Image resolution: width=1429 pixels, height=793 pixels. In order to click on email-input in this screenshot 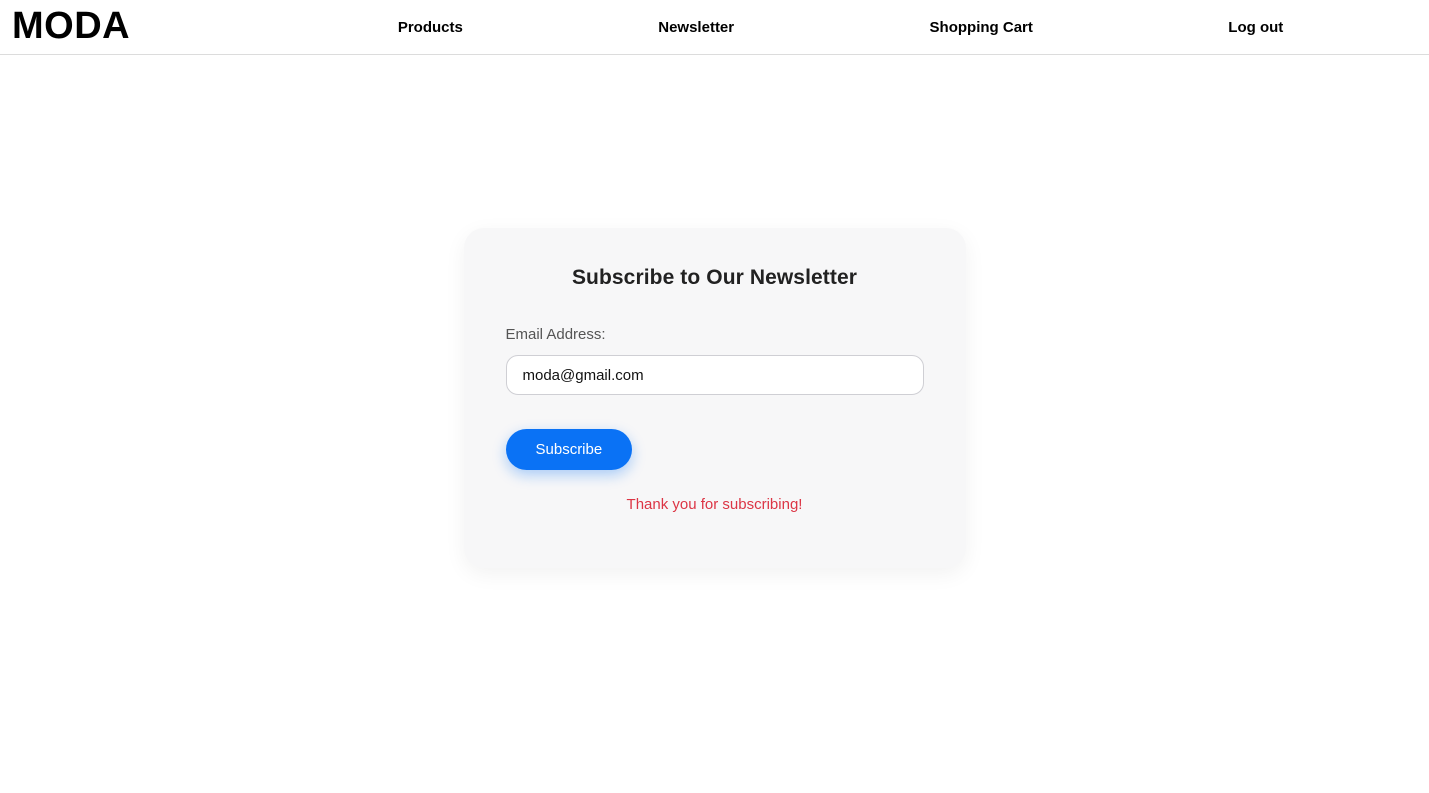, I will do `click(714, 375)`.